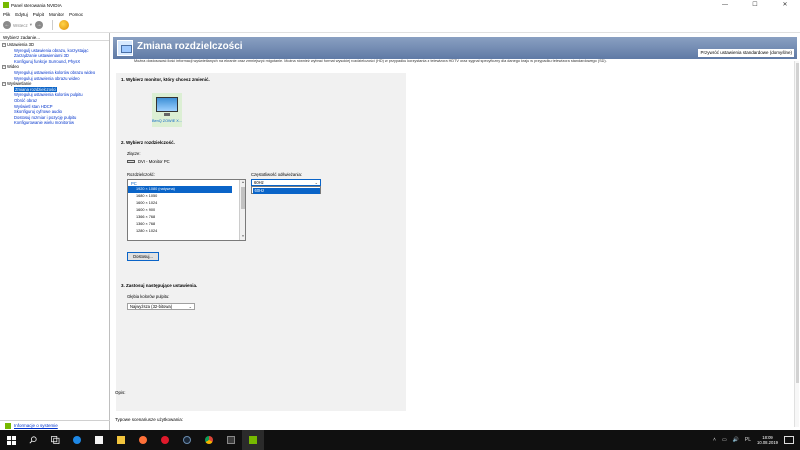 This screenshot has width=800, height=450. I want to click on search-icon, so click(33, 440).